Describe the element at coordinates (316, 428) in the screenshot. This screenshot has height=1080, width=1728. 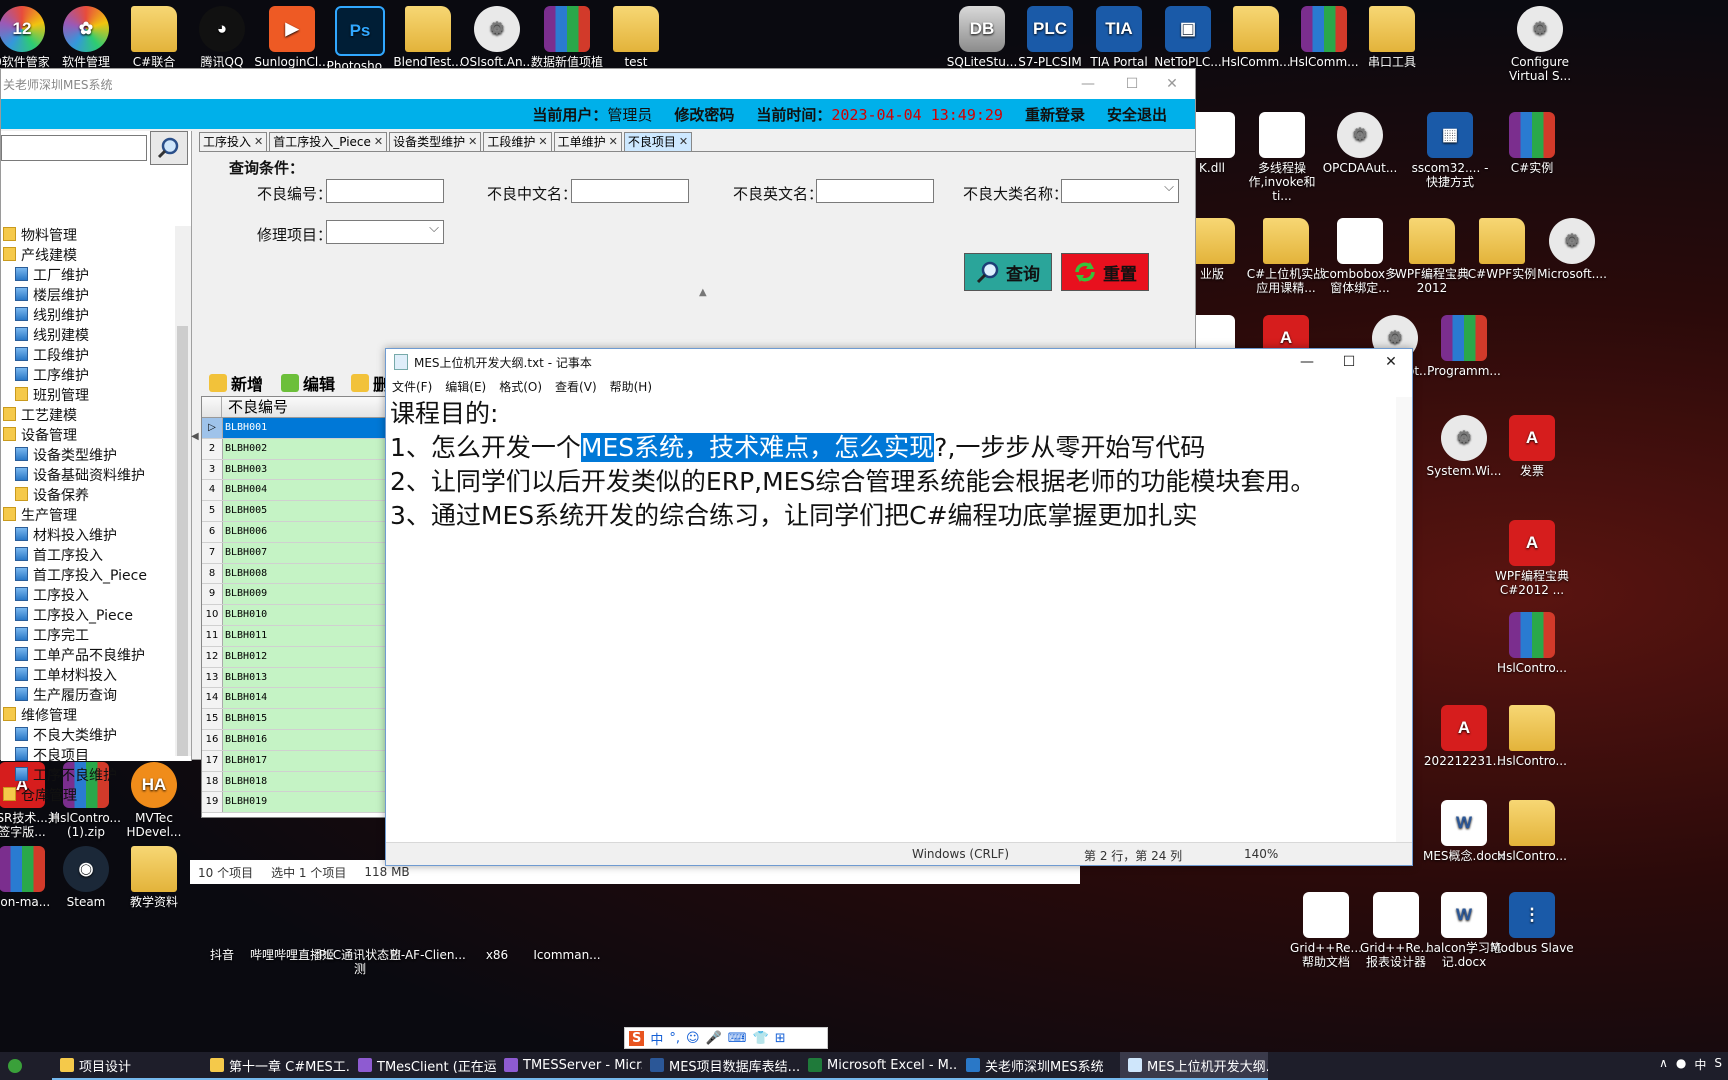
I see `row-code-cell: BLBH001` at that location.